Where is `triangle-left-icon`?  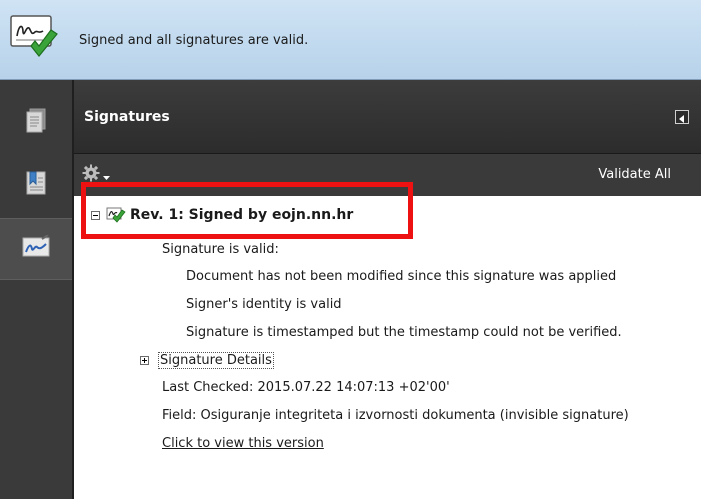
triangle-left-icon is located at coordinates (682, 117).